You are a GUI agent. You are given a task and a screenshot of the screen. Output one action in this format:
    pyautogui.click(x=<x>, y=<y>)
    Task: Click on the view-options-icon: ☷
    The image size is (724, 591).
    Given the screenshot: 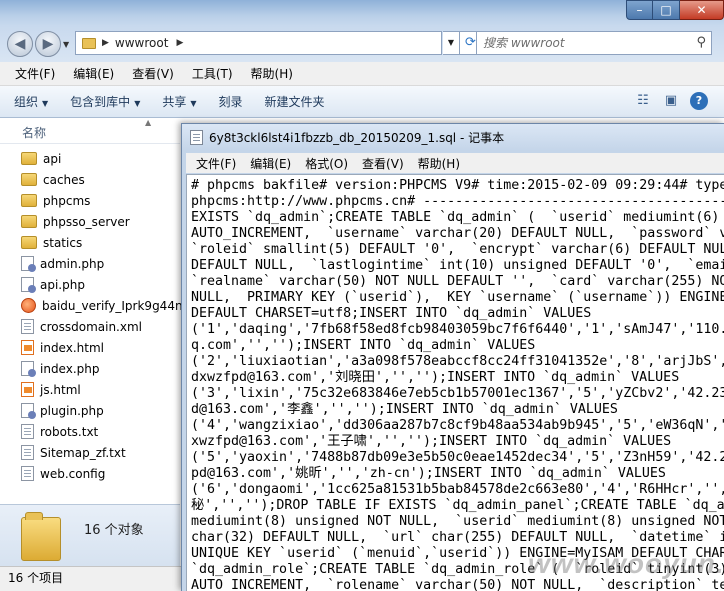 What is the action you would take?
    pyautogui.click(x=643, y=101)
    